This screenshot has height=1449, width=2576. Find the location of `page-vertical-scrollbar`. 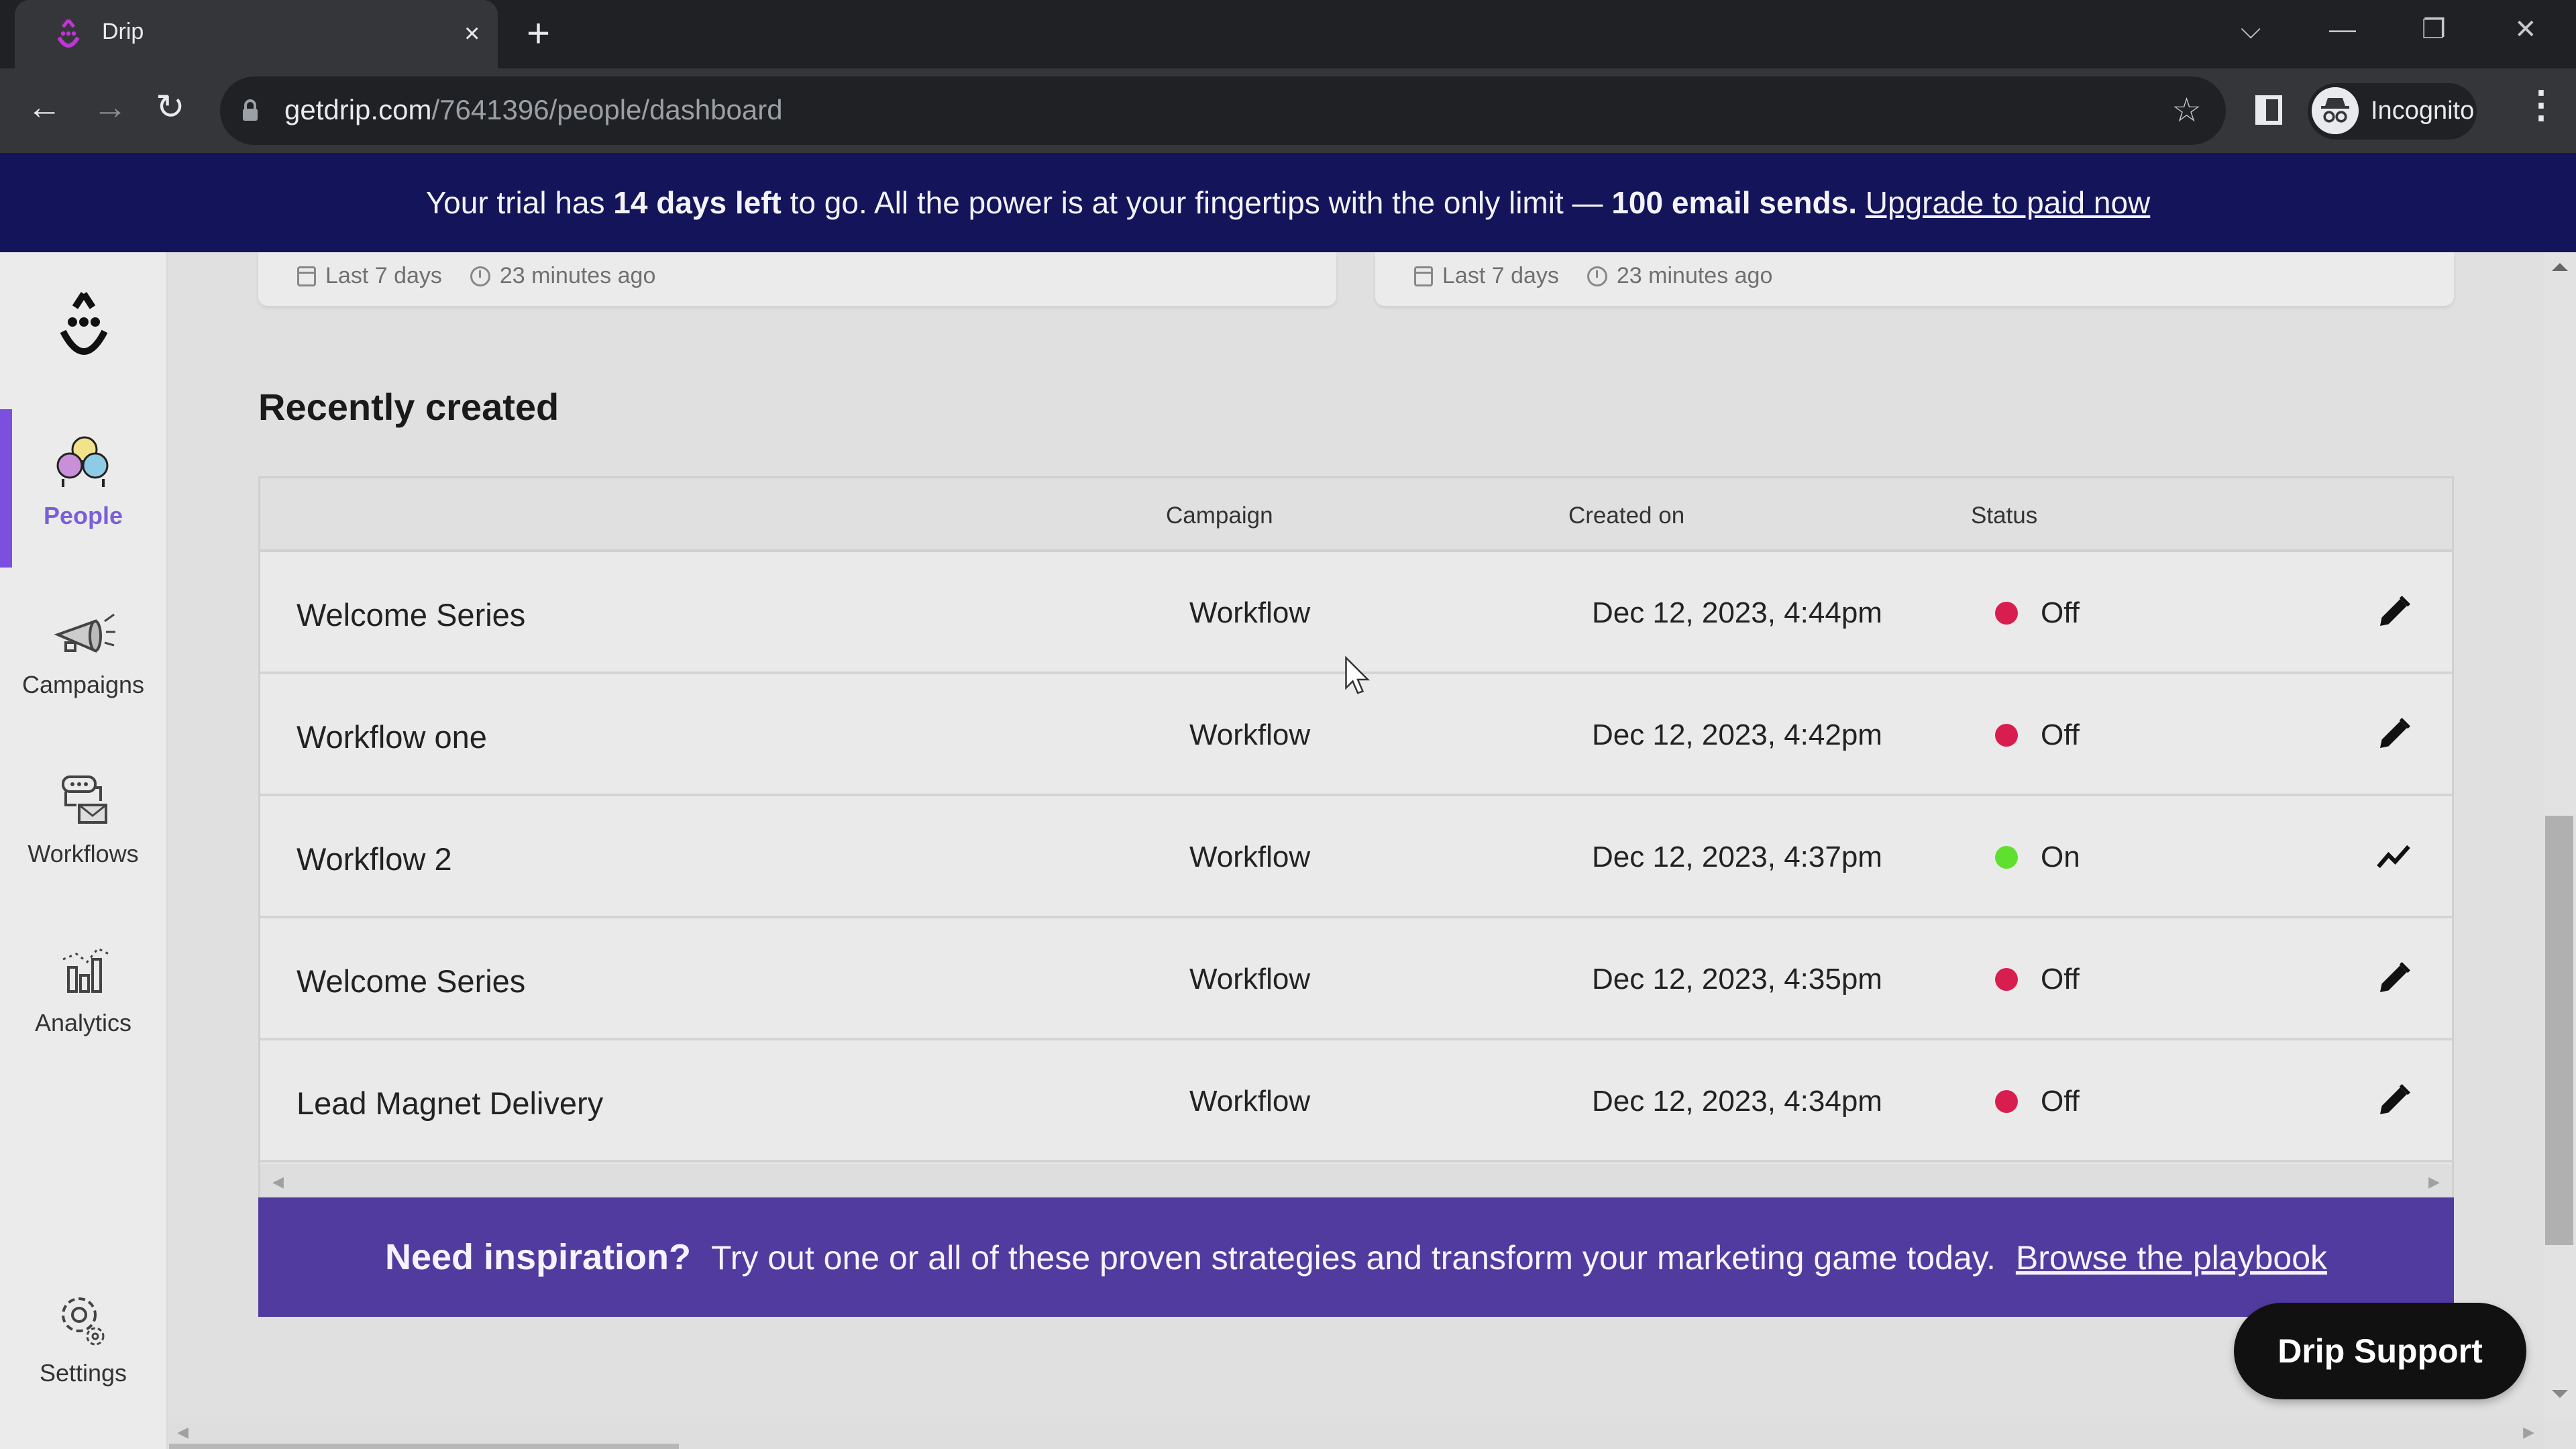

page-vertical-scrollbar is located at coordinates (2560, 835).